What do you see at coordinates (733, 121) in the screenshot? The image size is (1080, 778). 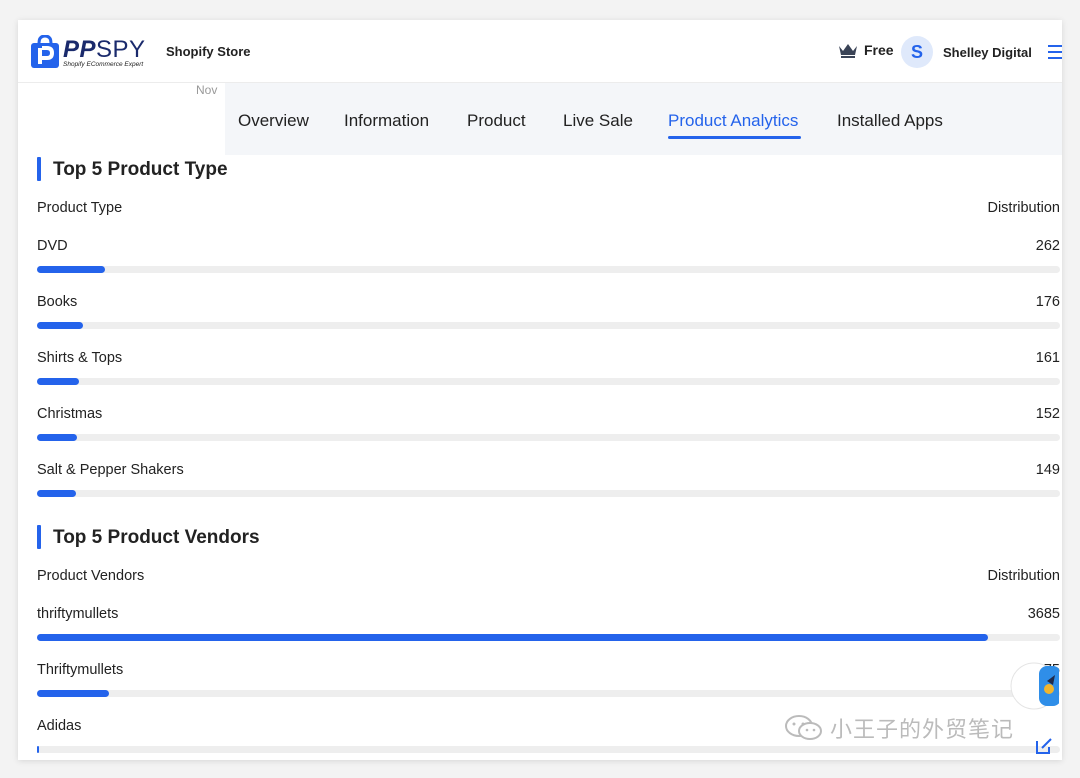 I see `tab-product-analytics: Product Analytics` at bounding box center [733, 121].